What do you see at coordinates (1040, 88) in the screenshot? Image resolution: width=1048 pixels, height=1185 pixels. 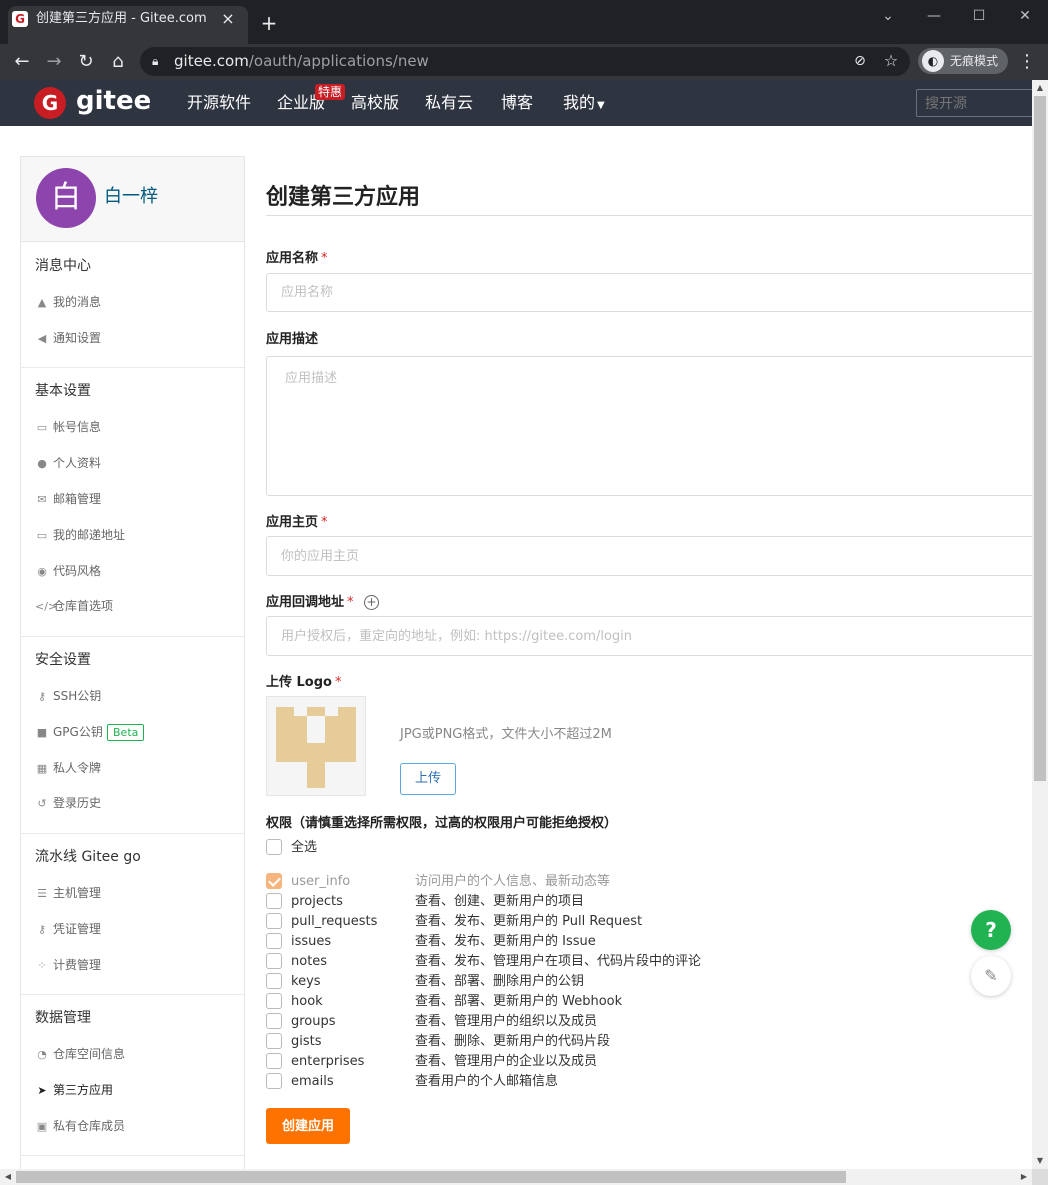 I see `scroll-up-arrow-icon: ▲` at bounding box center [1040, 88].